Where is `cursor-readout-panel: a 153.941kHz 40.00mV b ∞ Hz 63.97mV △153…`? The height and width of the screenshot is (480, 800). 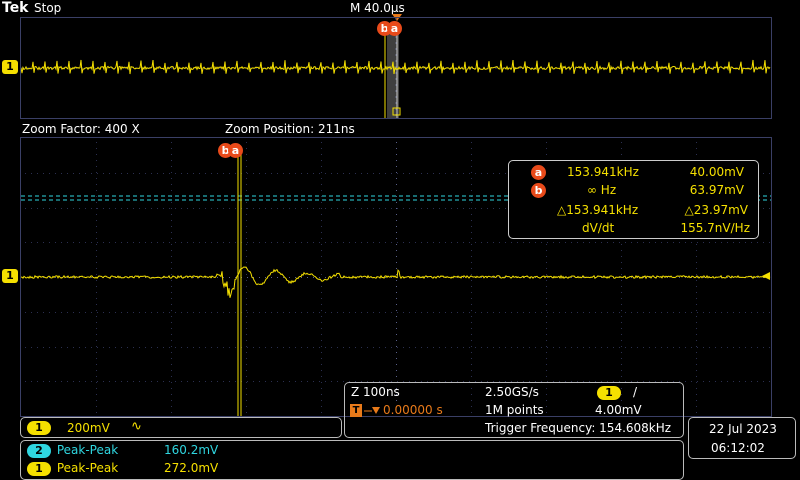
cursor-readout-panel: a 153.941kHz 40.00mV b ∞ Hz 63.97mV △153… is located at coordinates (633, 199).